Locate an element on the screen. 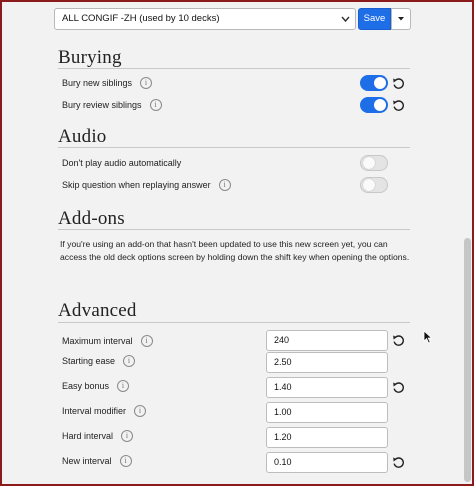 This screenshot has height=486, width=474. save-options-button is located at coordinates (401, 19).